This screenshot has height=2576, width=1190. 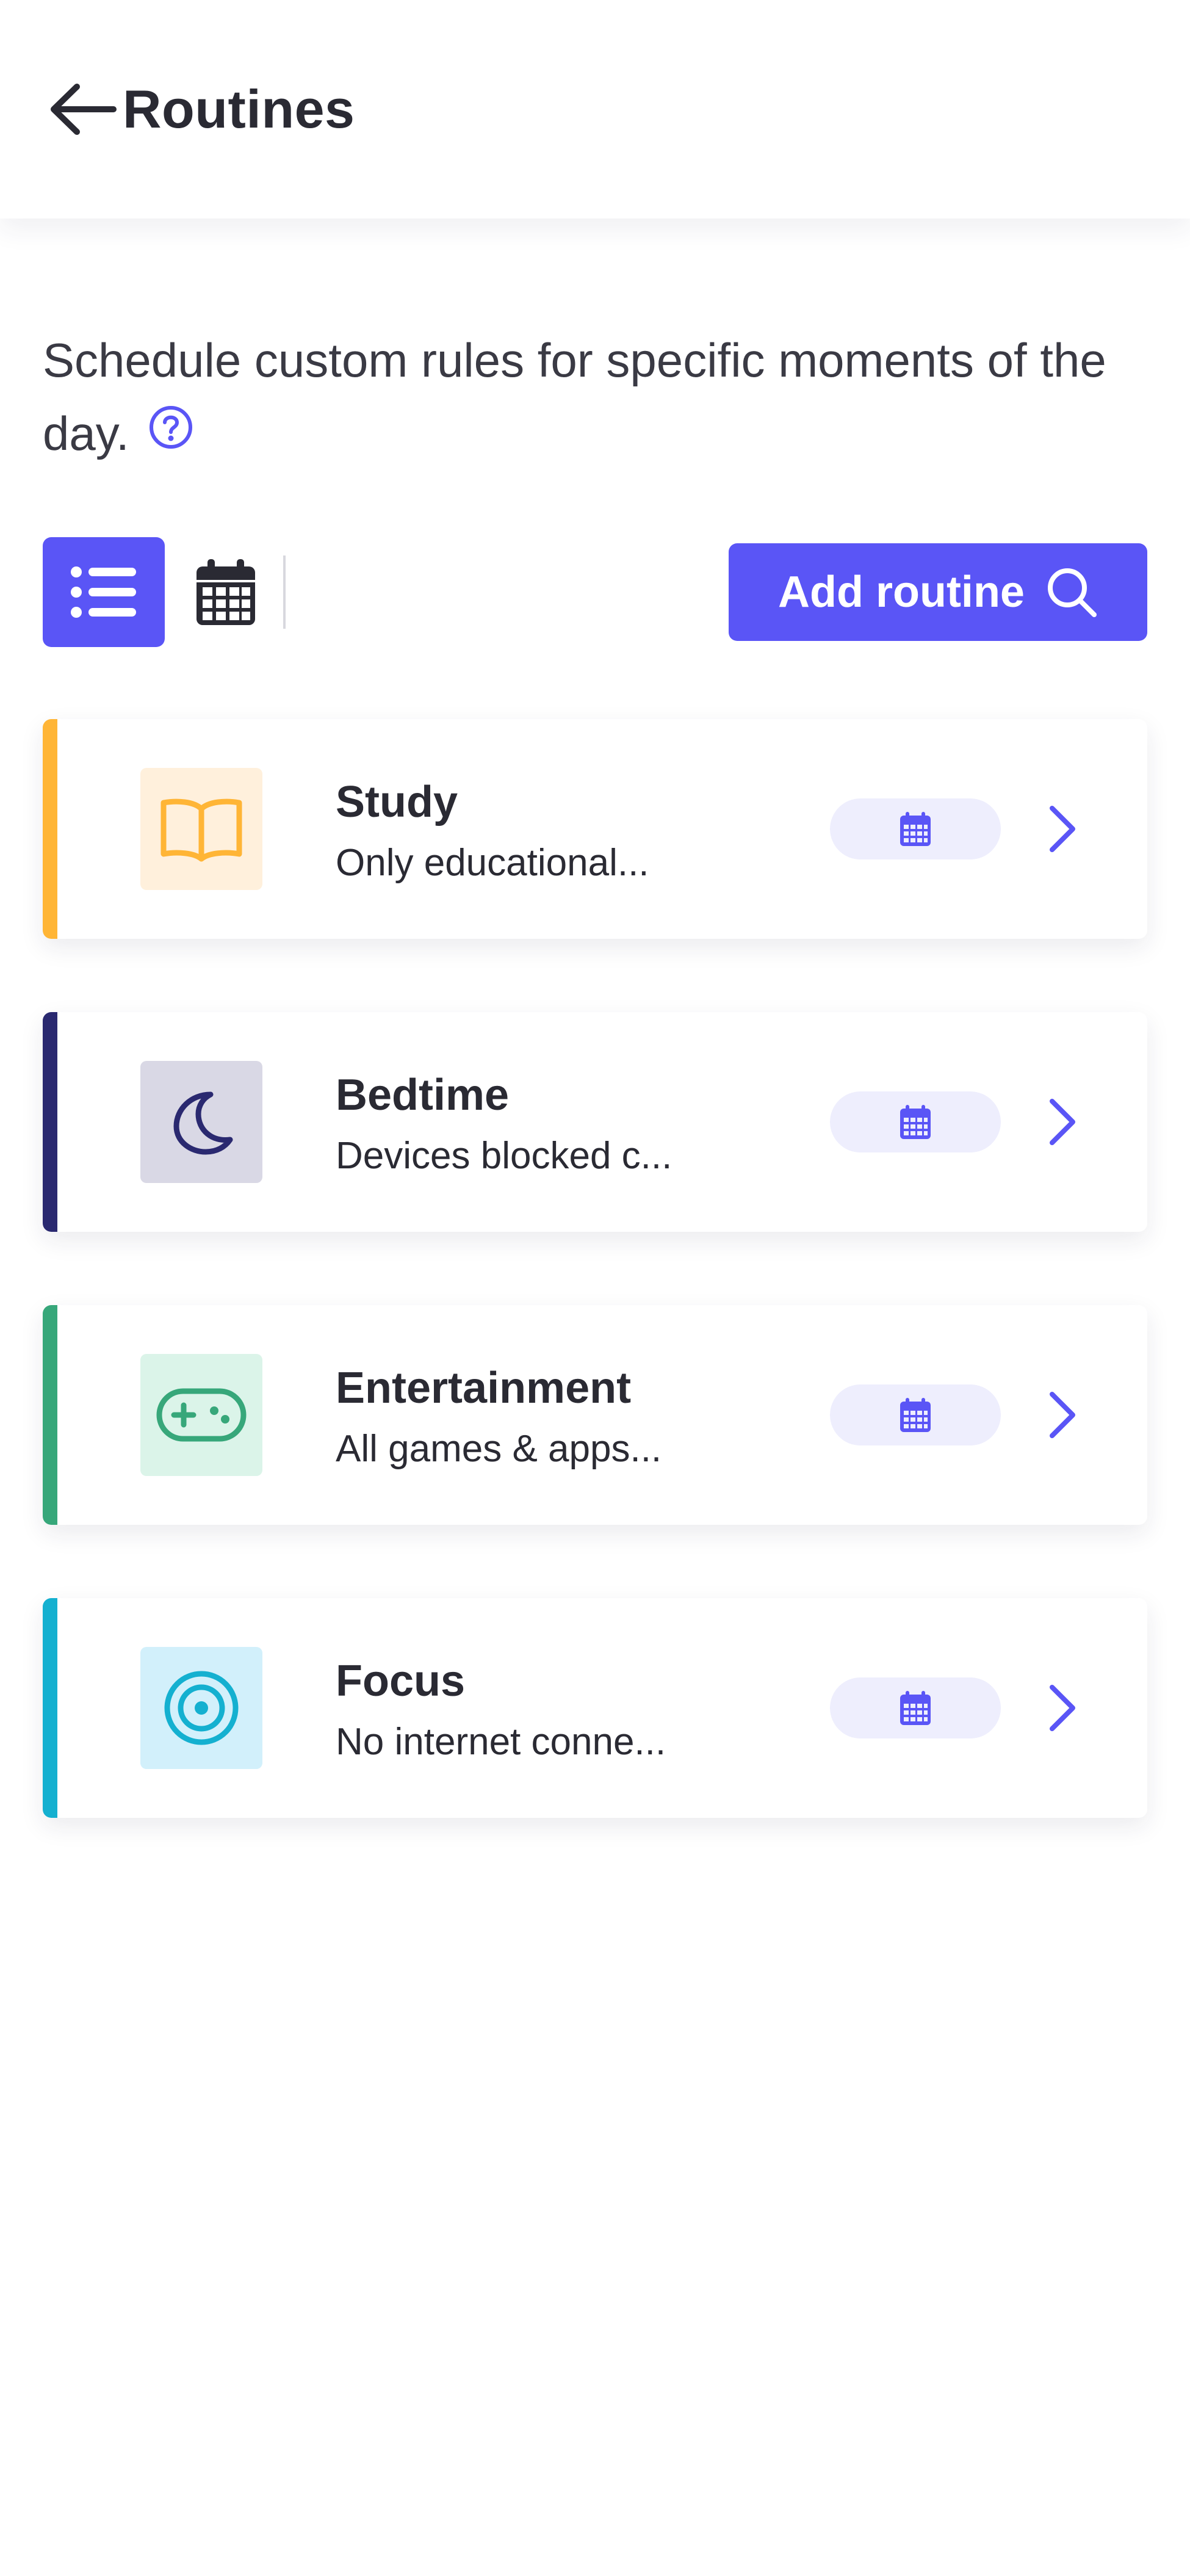 I want to click on add-routine-label: Add routine, so click(x=901, y=592).